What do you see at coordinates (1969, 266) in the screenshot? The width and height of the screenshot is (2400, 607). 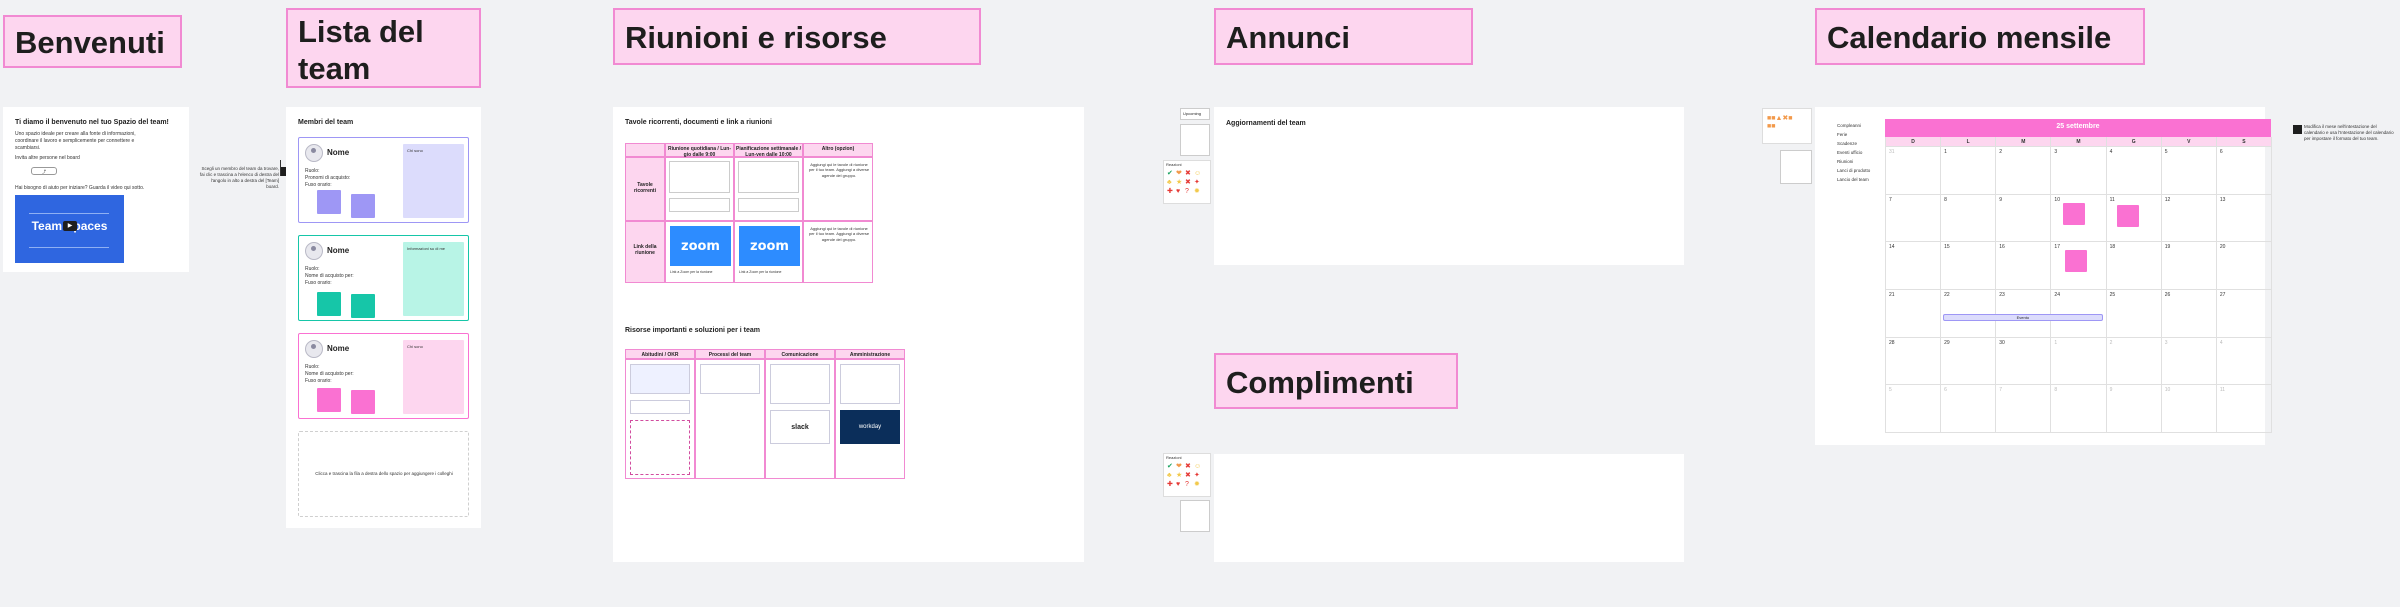 I see `calendar-day: 15` at bounding box center [1969, 266].